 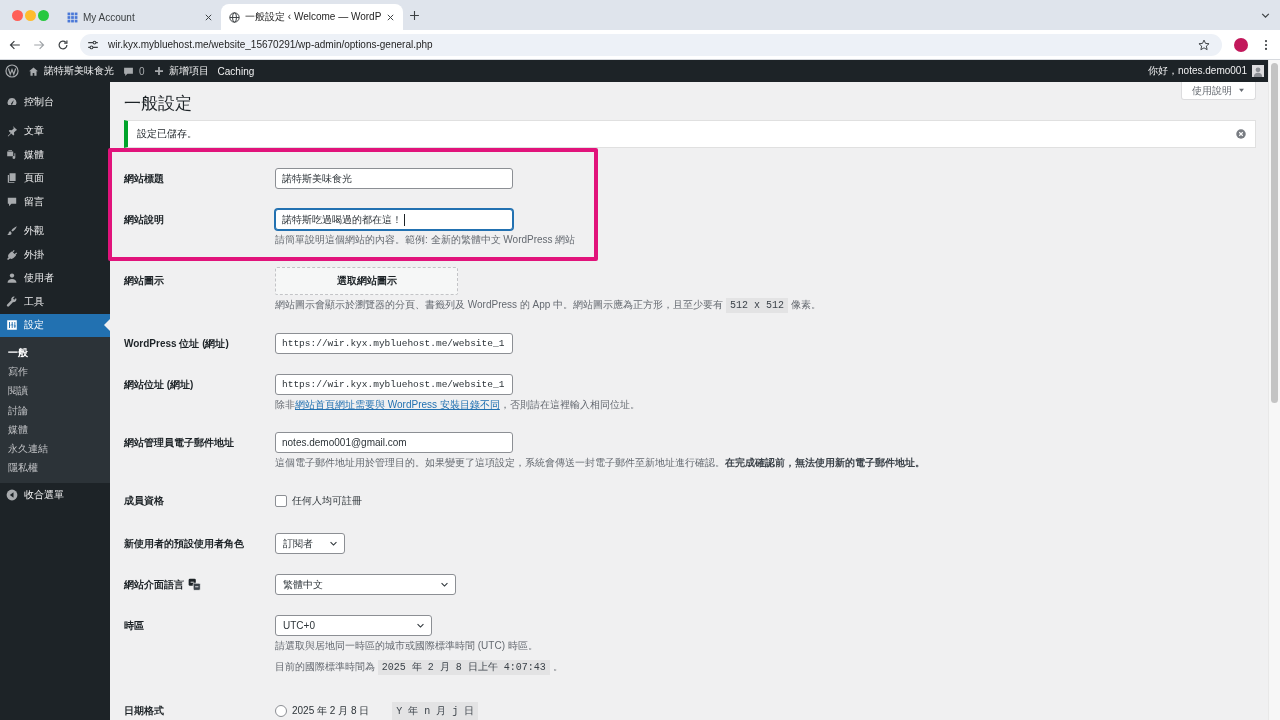 What do you see at coordinates (144, 500) in the screenshot?
I see `field-label: 成員資格` at bounding box center [144, 500].